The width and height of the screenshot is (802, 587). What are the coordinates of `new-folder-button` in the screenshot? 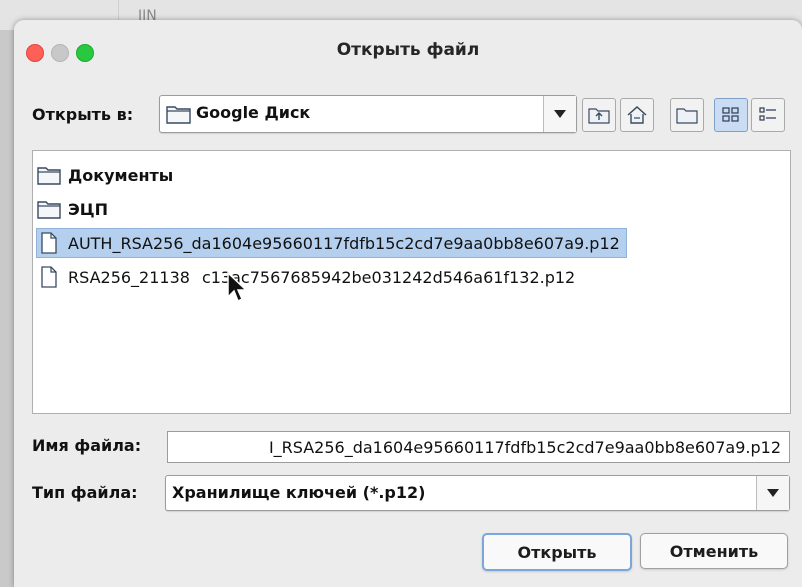 It's located at (687, 115).